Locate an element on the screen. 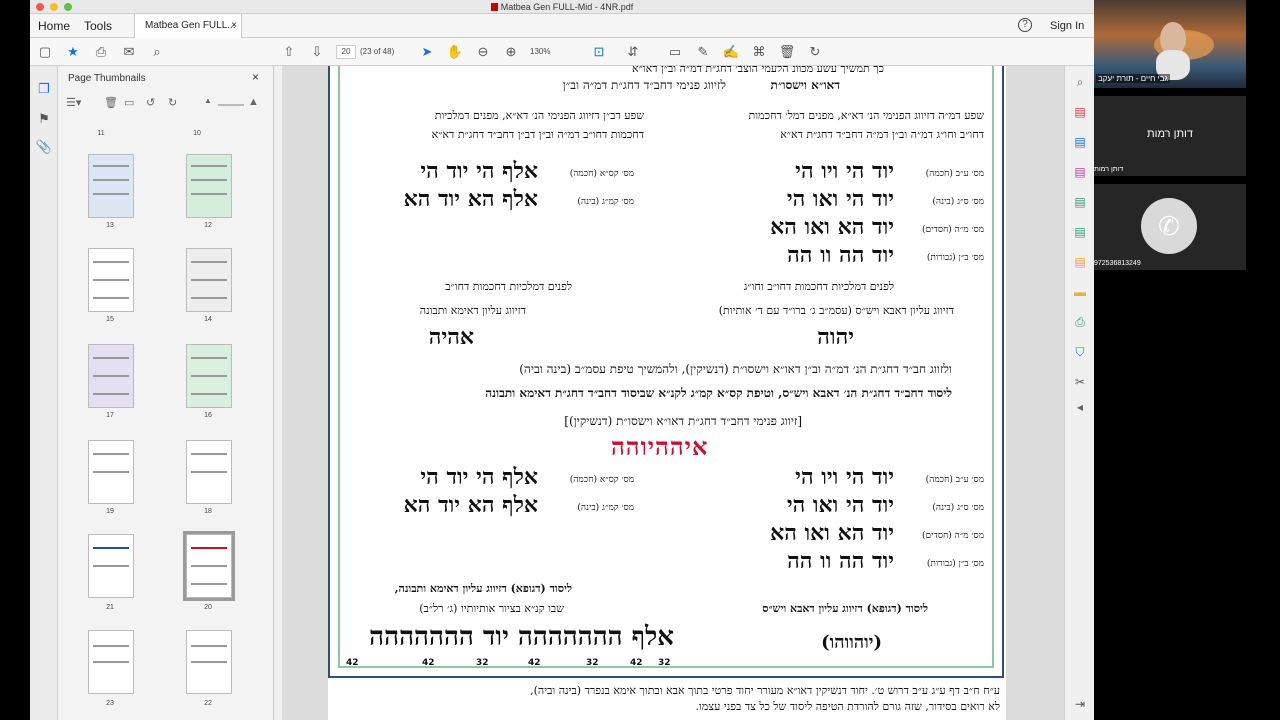  protect-icon: ⛉ is located at coordinates (1080, 352).